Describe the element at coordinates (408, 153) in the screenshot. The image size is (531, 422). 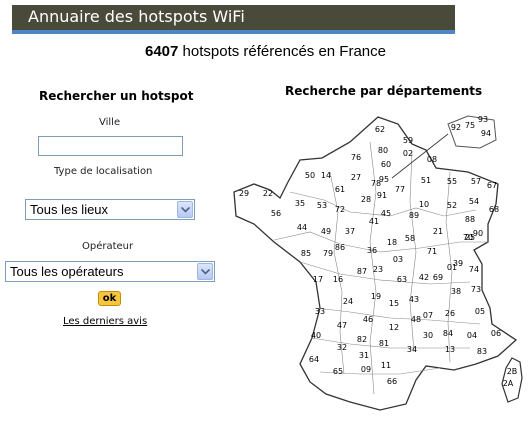
I see `department-02: 02` at that location.